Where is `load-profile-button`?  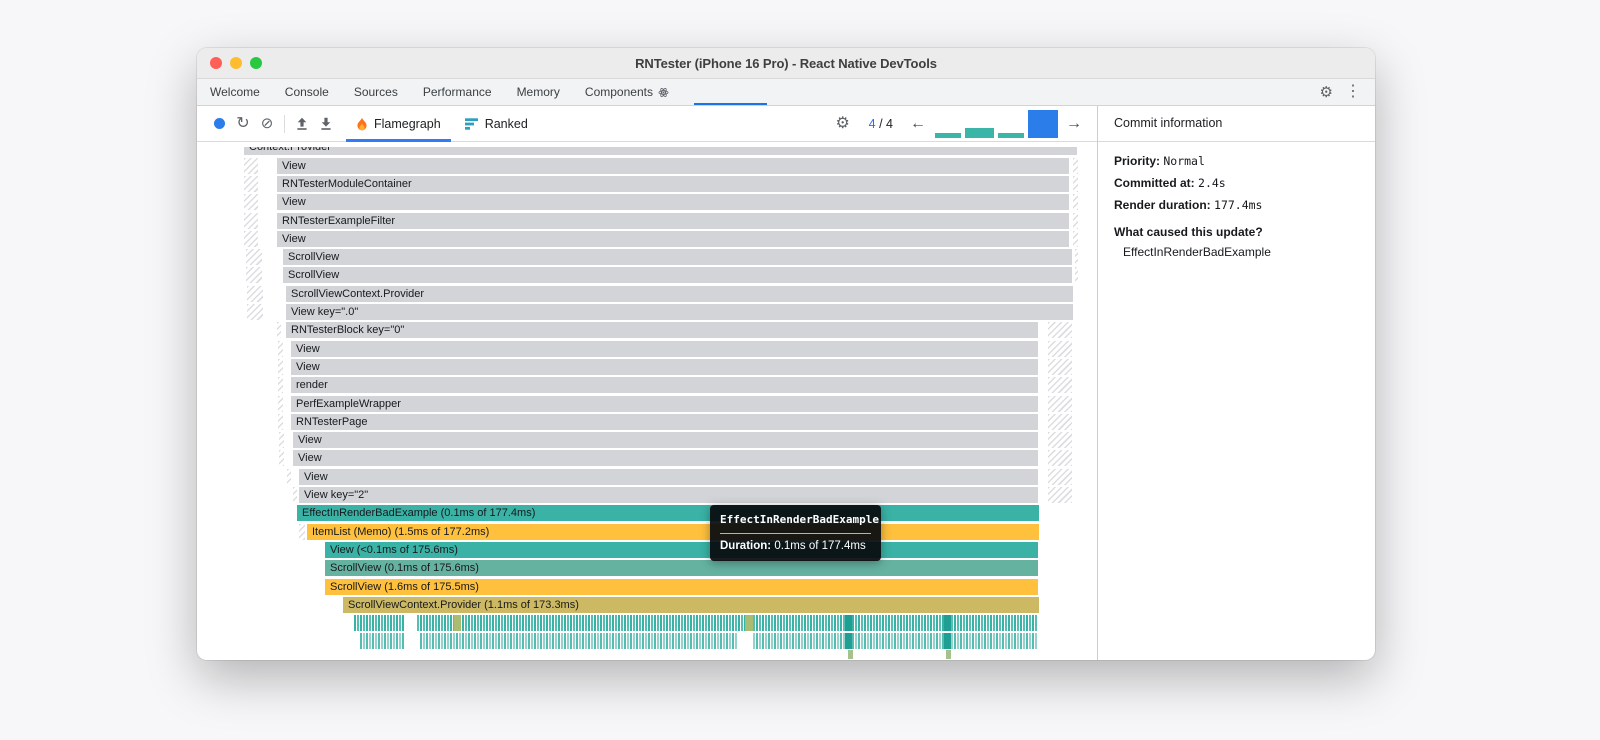
load-profile-button is located at coordinates (302, 124).